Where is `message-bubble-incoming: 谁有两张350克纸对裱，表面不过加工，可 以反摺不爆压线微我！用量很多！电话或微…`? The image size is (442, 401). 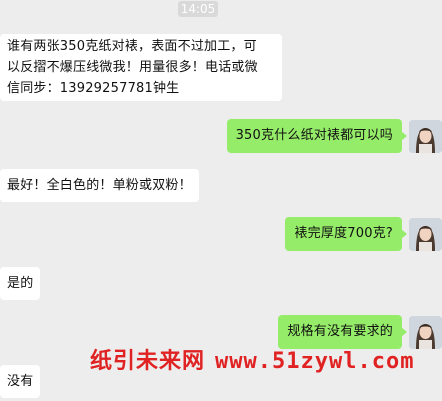 message-bubble-incoming: 谁有两张350克纸对裱，表面不过加工，可 以反摺不爆压线微我！用量很多！电话或微… is located at coordinates (141, 67).